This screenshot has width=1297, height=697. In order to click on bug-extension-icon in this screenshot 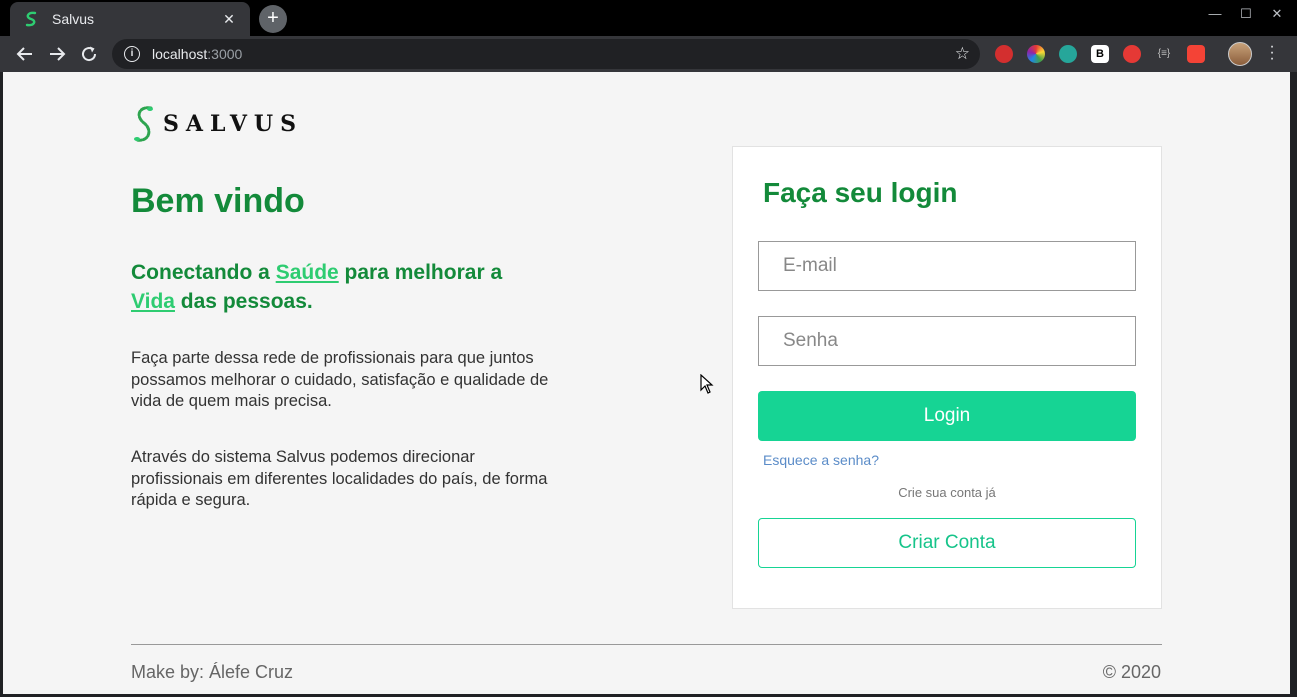, I will do `click(1132, 54)`.